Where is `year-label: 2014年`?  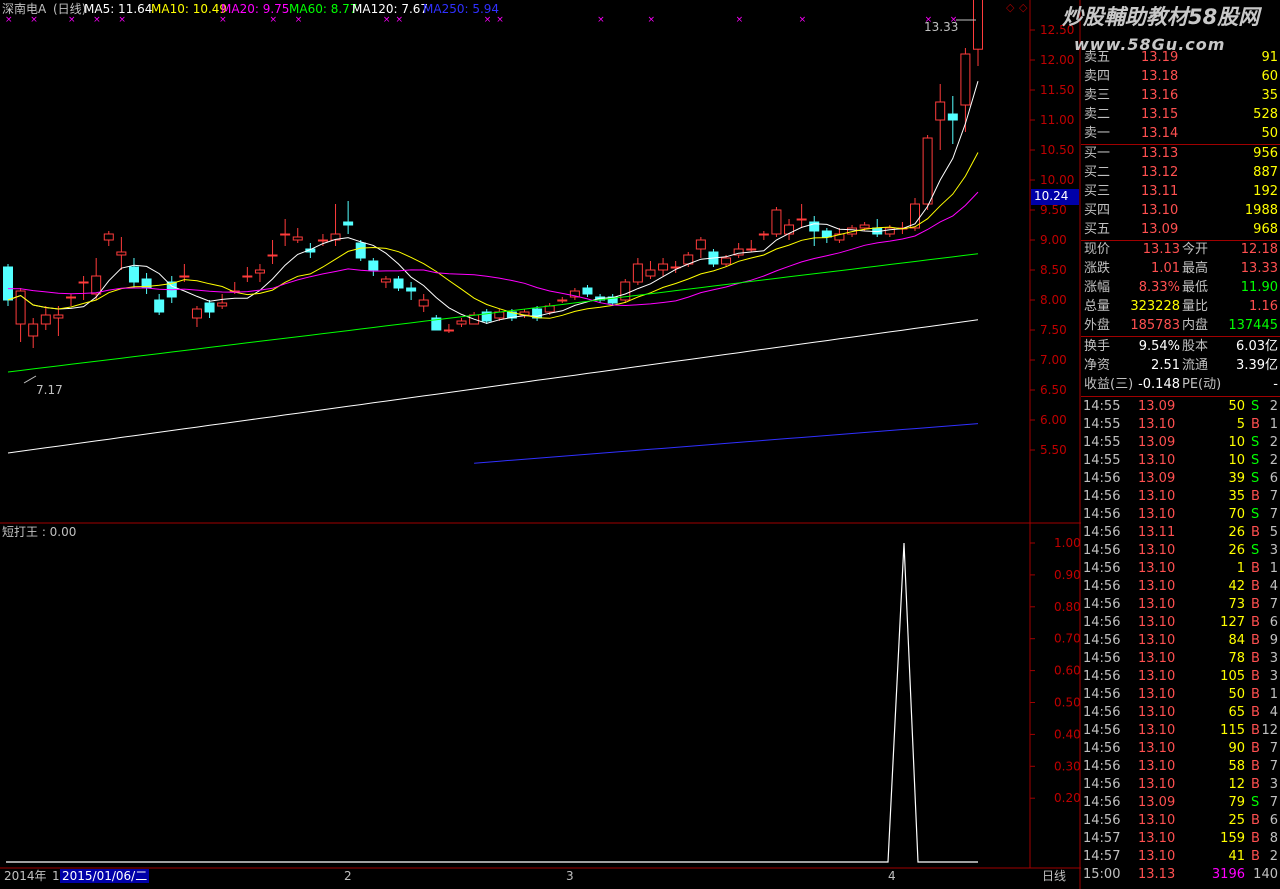 year-label: 2014年 is located at coordinates (25, 876).